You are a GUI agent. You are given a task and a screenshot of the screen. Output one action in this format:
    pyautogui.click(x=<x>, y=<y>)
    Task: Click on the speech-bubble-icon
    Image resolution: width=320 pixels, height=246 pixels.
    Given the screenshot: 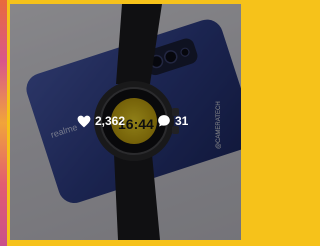 What is the action you would take?
    pyautogui.click(x=164, y=121)
    